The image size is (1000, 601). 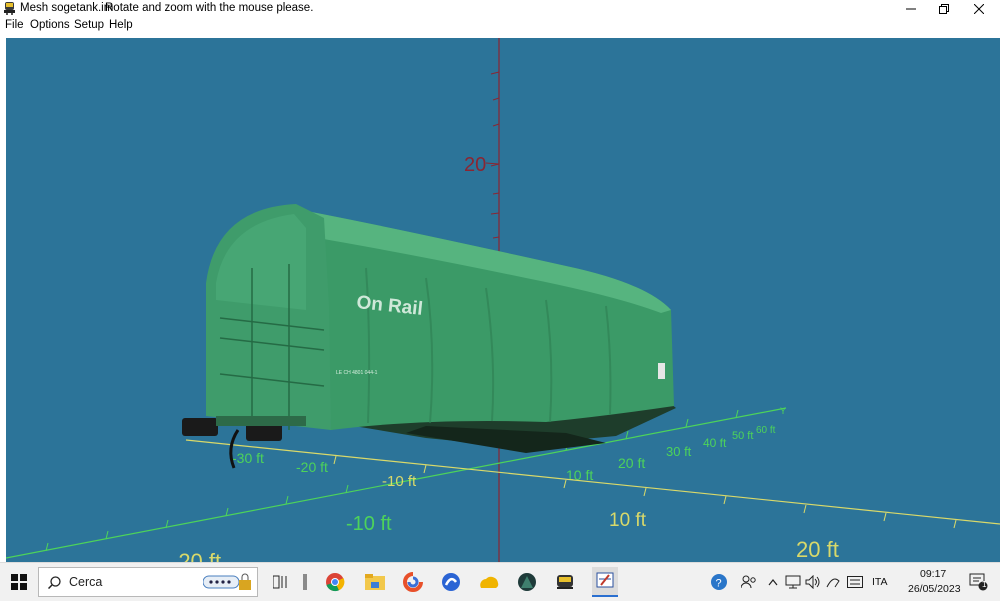 I want to click on task-view-button, so click(x=281, y=582).